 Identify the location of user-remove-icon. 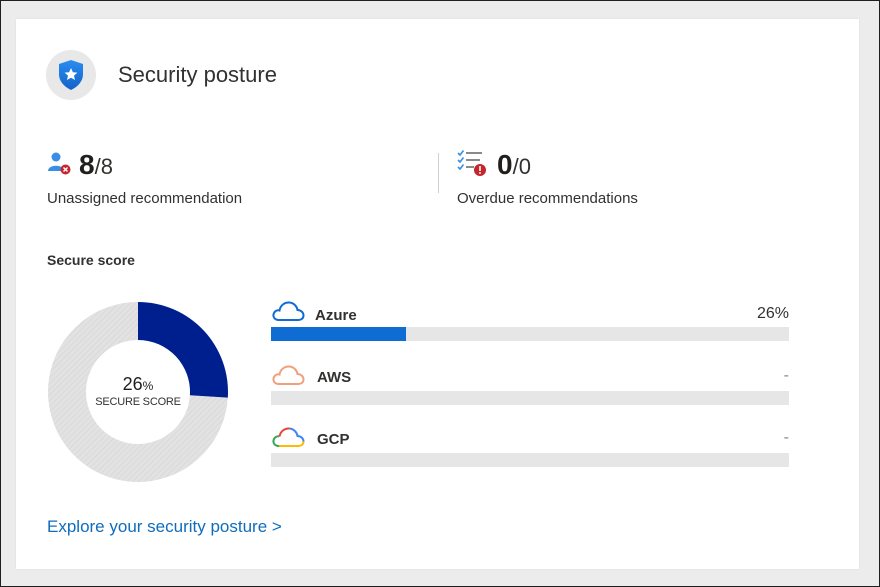
(59, 163).